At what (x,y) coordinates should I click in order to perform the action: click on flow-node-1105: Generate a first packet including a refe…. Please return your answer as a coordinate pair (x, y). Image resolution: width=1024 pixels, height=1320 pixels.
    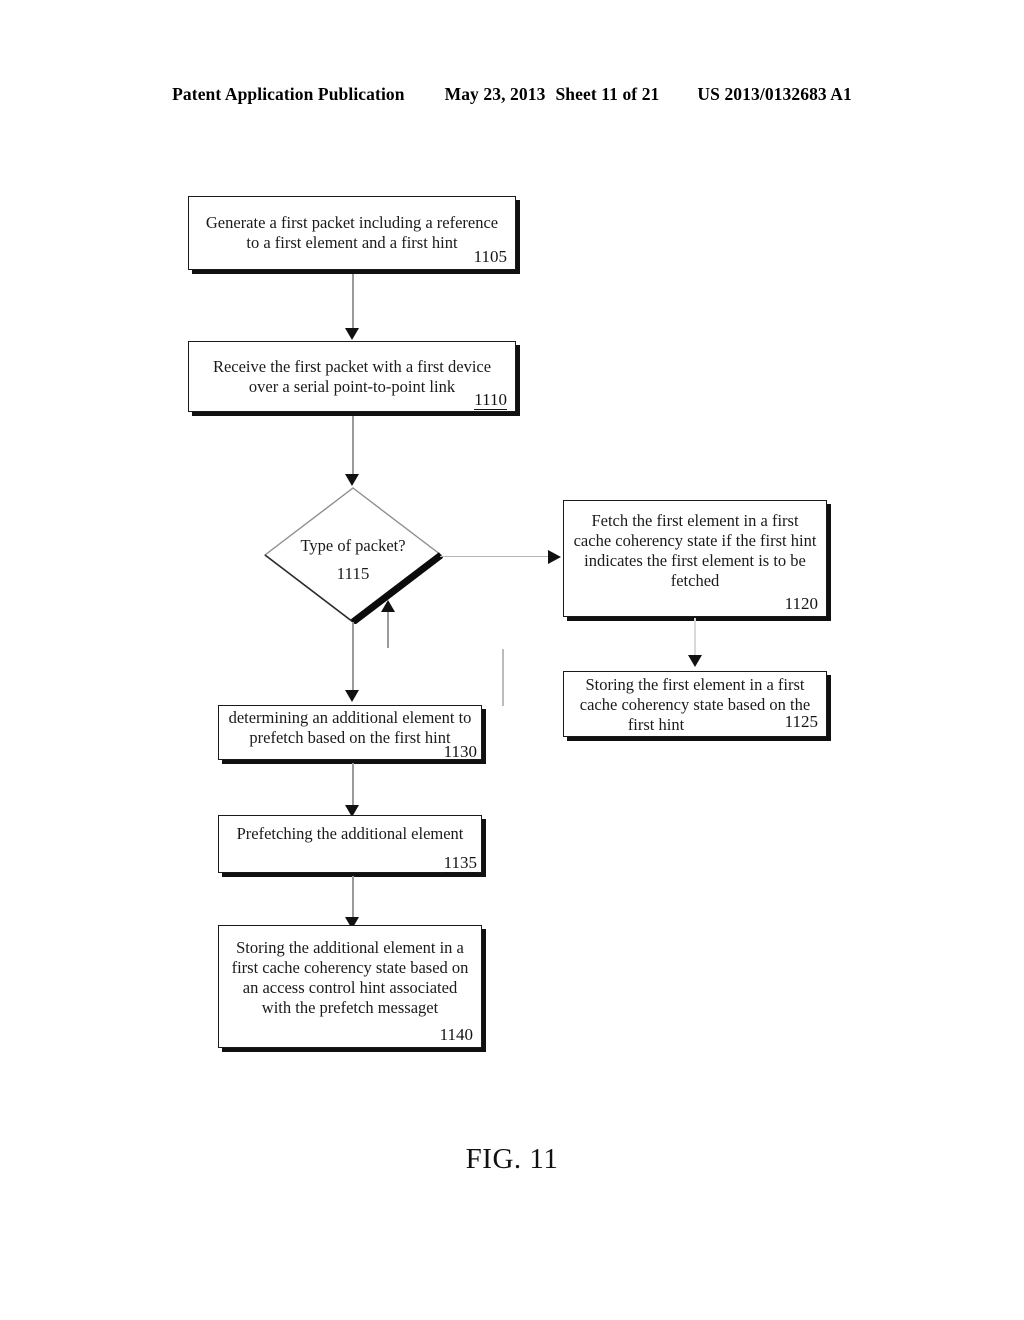
    Looking at the image, I should click on (352, 233).